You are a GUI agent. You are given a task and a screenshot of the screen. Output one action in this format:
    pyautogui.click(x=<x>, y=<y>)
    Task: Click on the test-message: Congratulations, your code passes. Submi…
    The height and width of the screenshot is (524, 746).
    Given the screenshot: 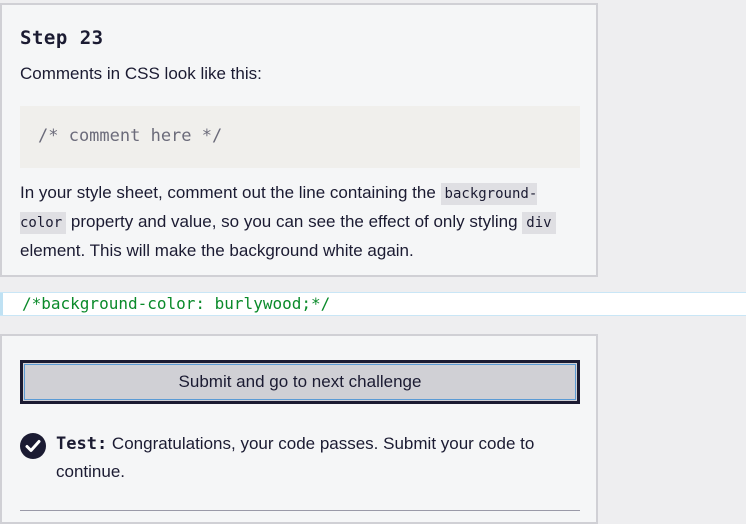 What is the action you would take?
    pyautogui.click(x=295, y=457)
    